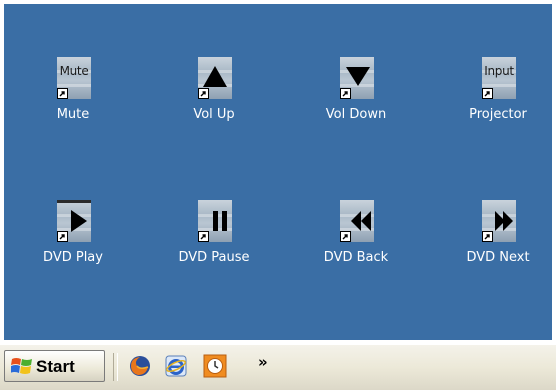 Image resolution: width=556 pixels, height=390 pixels. Describe the element at coordinates (115, 367) in the screenshot. I see `quick-launch-separator` at that location.